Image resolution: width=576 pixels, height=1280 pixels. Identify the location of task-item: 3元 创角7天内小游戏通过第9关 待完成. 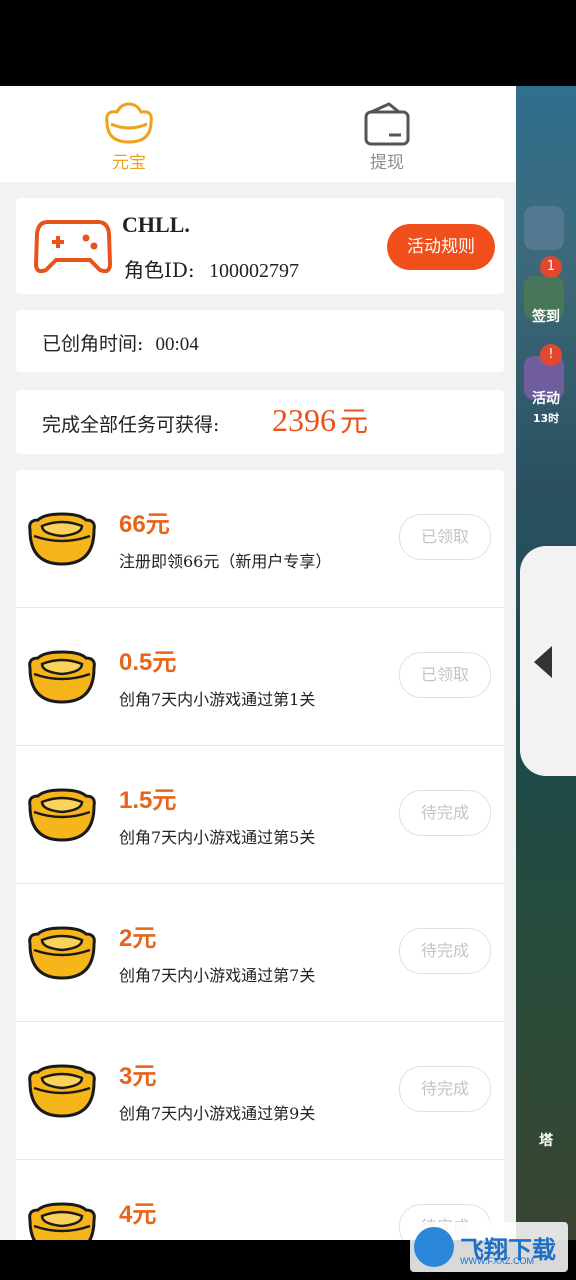
(260, 1091).